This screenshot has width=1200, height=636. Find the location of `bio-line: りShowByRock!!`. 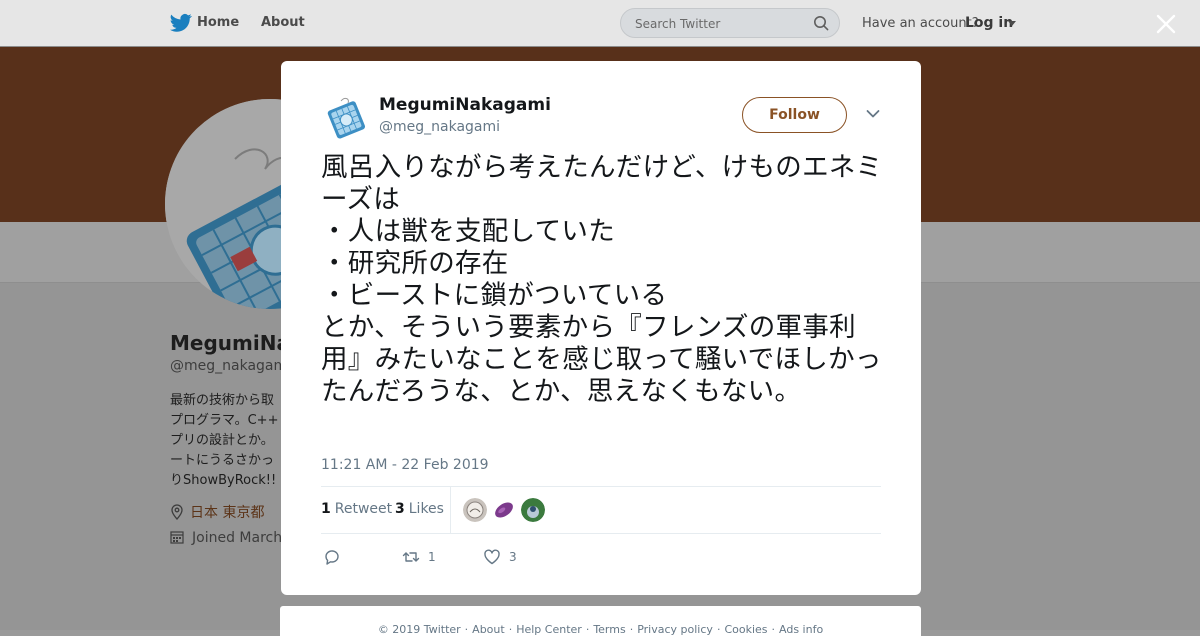

bio-line: りShowByRock!! is located at coordinates (223, 480).